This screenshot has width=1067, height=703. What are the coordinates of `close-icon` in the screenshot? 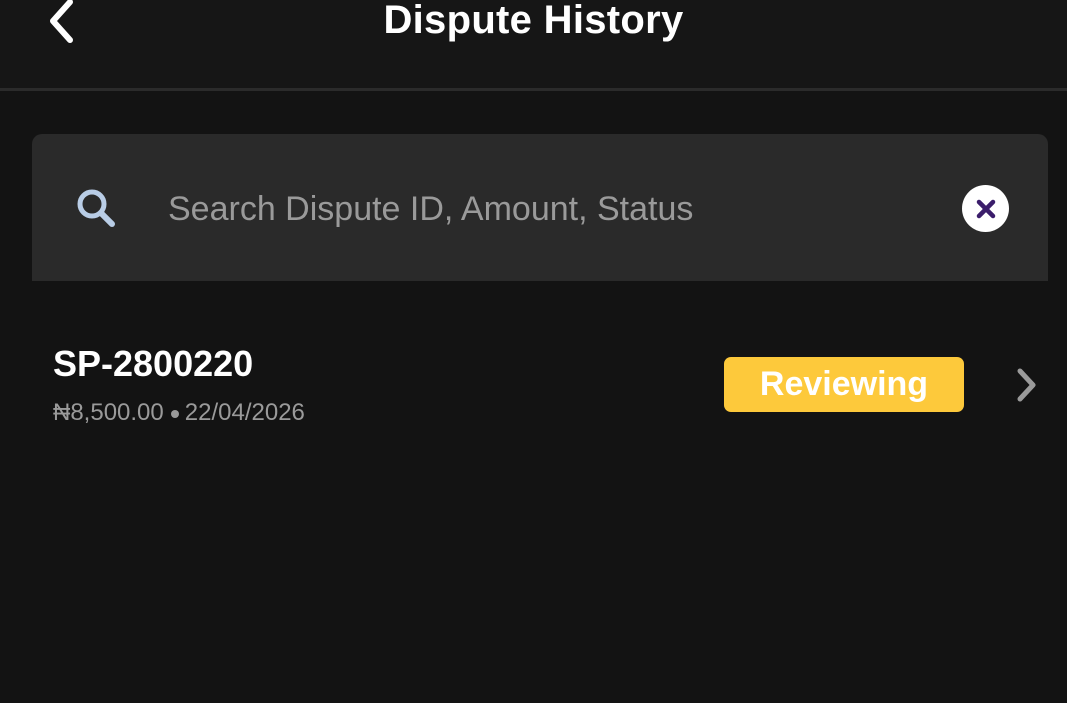 It's located at (985, 208).